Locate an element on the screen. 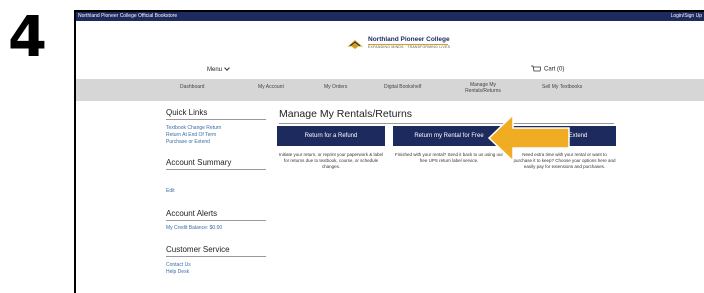 Image resolution: width=704 pixels, height=293 pixels. quick-link-end-of-term: Return At End Of Term is located at coordinates (216, 135).